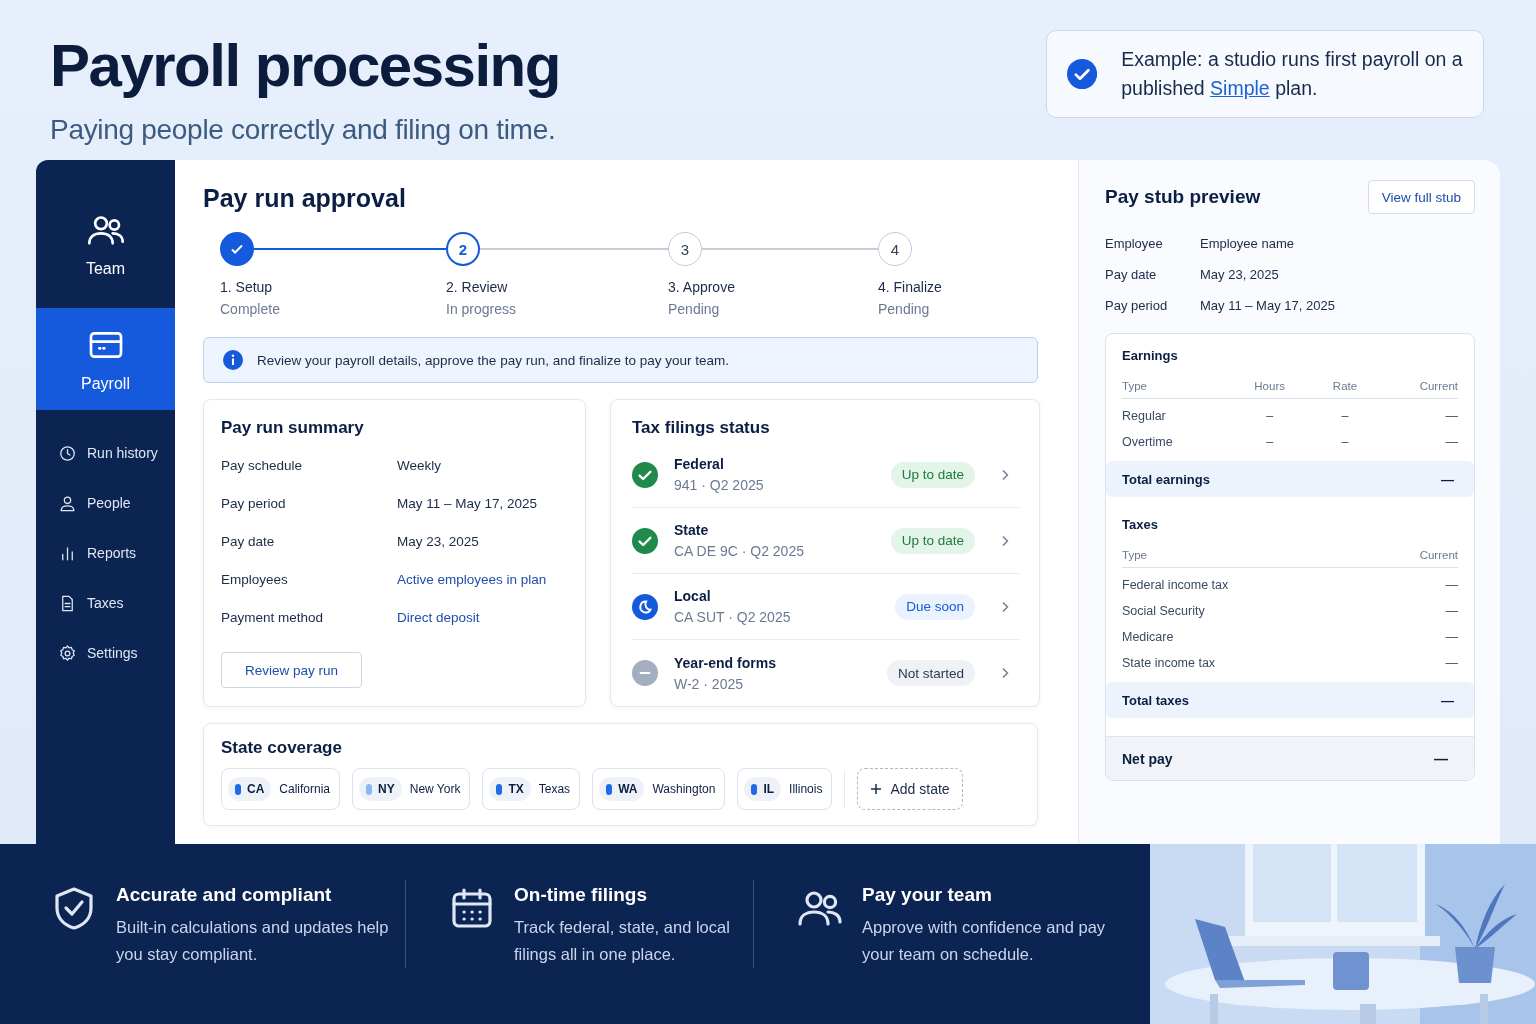  Describe the element at coordinates (1155, 700) in the screenshot. I see `total-label: Total taxes` at that location.